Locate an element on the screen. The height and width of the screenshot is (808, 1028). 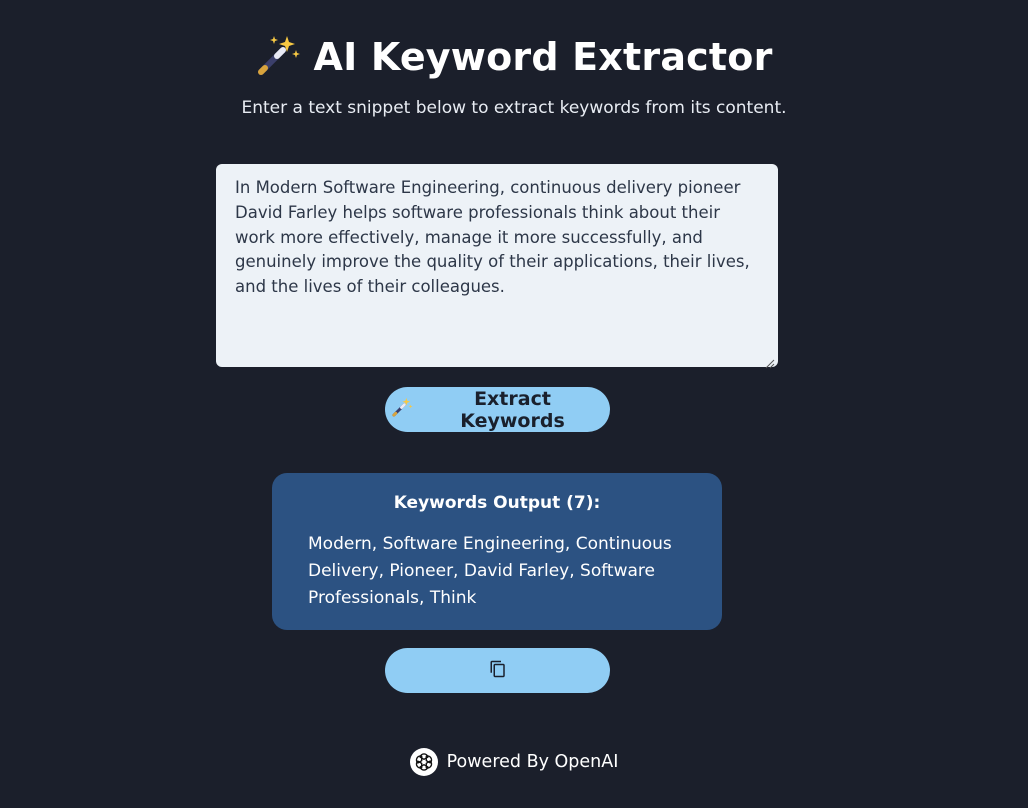
keywords-output-heading: Keywords Output (7): is located at coordinates (497, 503).